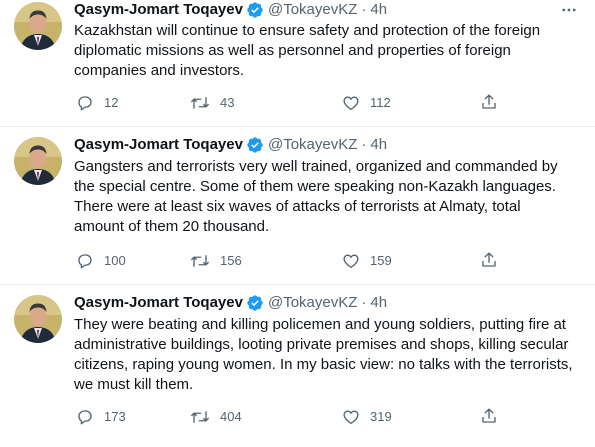 The height and width of the screenshot is (447, 595). What do you see at coordinates (212, 103) in the screenshot?
I see `retweet-button: 43` at bounding box center [212, 103].